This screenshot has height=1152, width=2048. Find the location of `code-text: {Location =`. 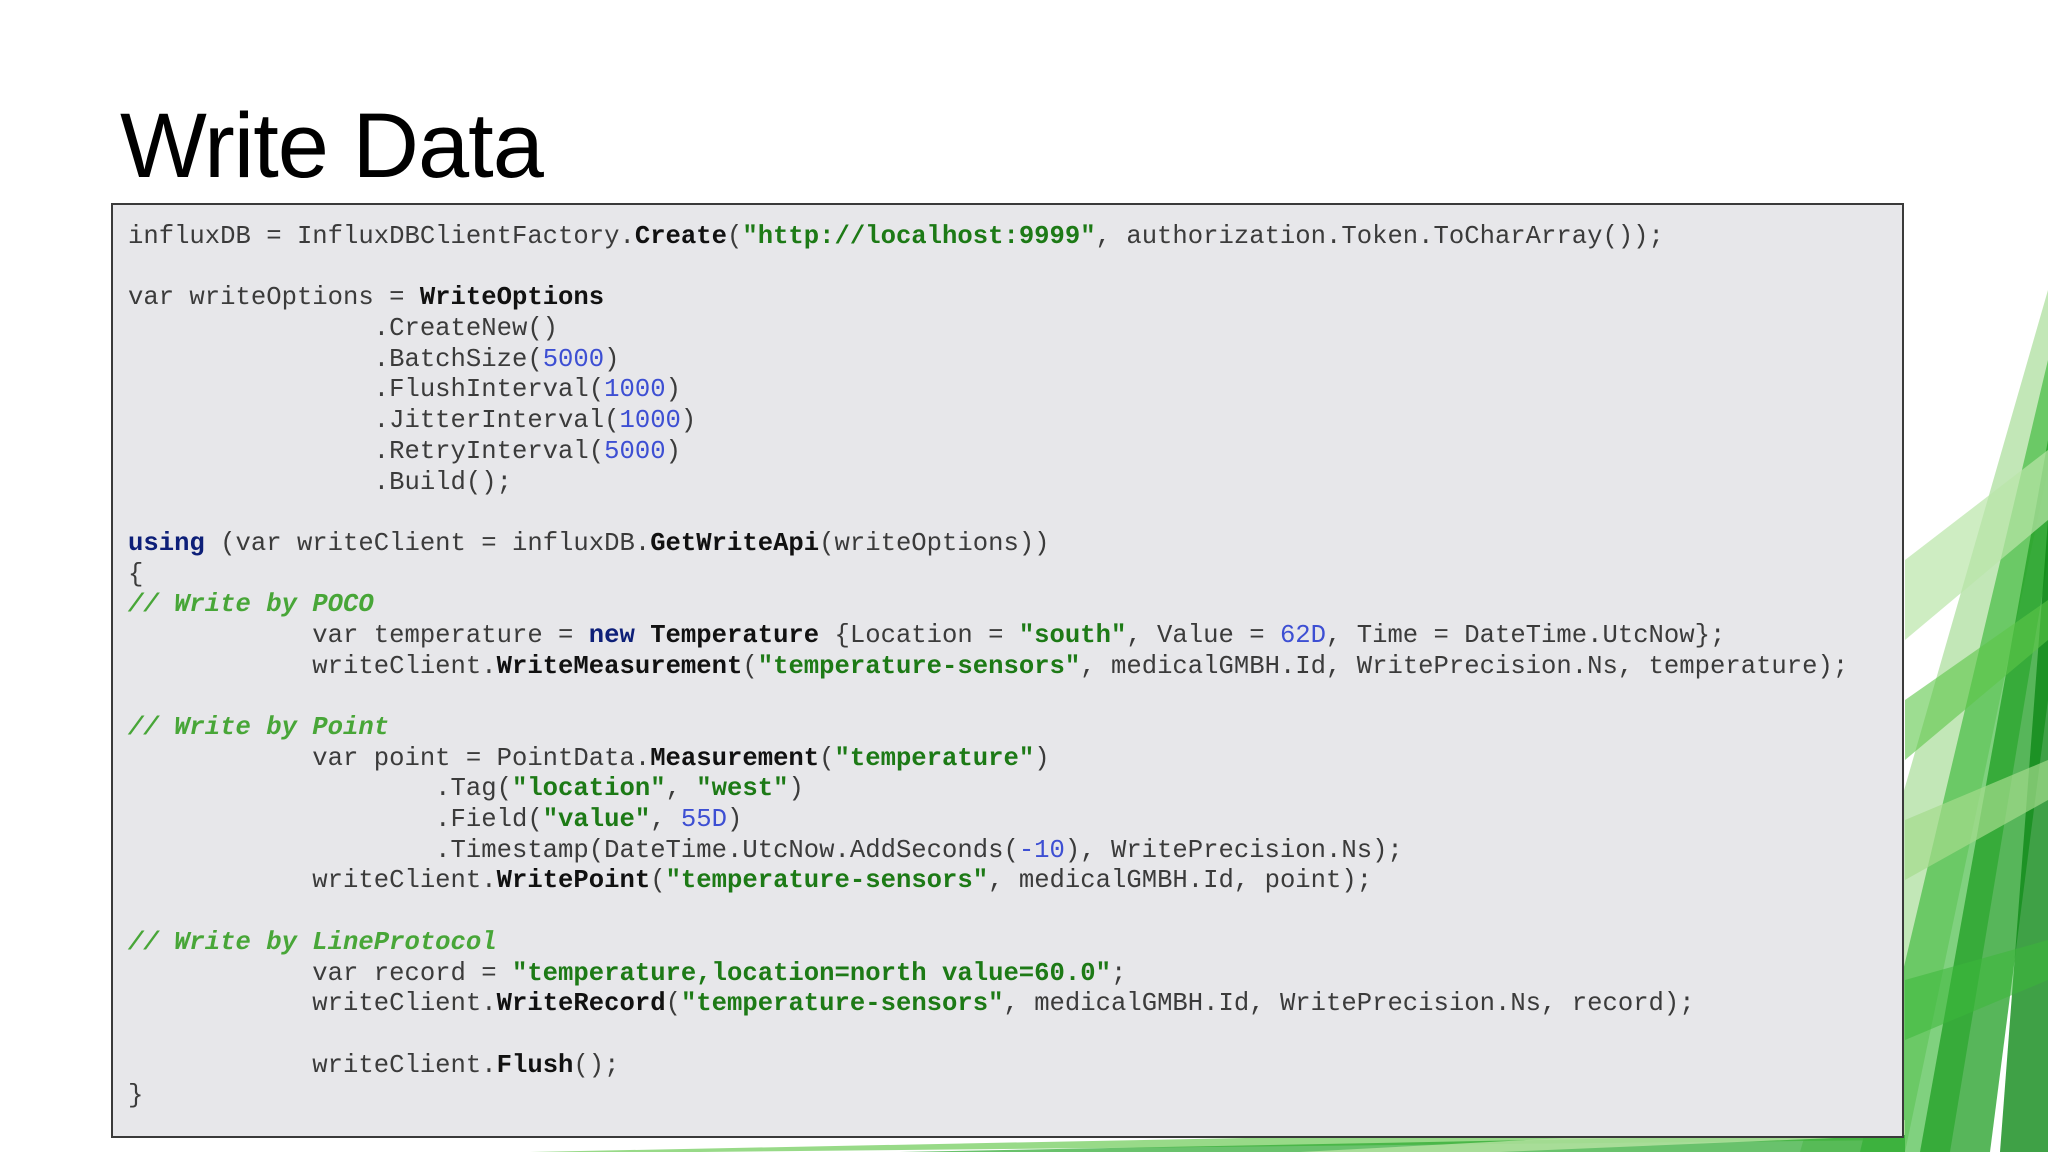

code-text: {Location = is located at coordinates (919, 635).